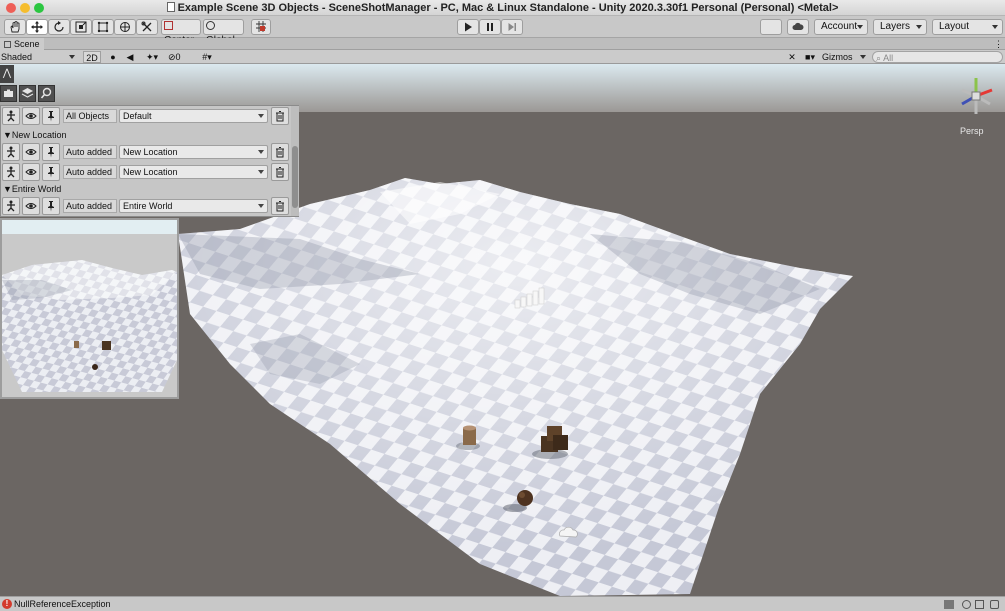  I want to click on rotate-tool-button, so click(59, 27).